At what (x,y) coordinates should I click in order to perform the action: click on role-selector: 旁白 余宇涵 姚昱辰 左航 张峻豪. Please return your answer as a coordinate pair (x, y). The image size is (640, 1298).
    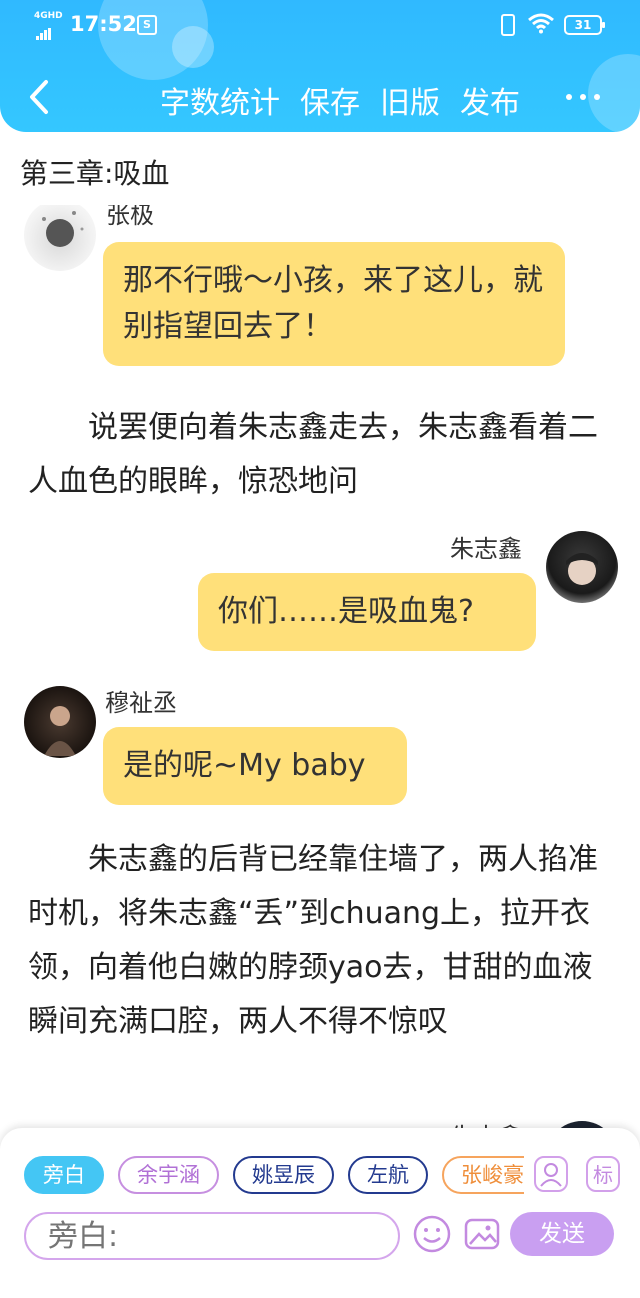
    Looking at the image, I should click on (274, 1177).